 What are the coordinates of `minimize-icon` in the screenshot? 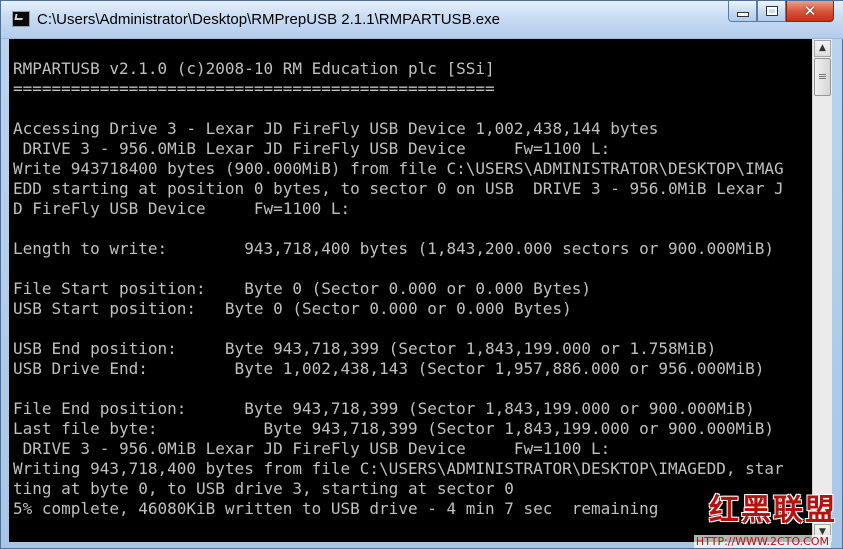 It's located at (742, 14).